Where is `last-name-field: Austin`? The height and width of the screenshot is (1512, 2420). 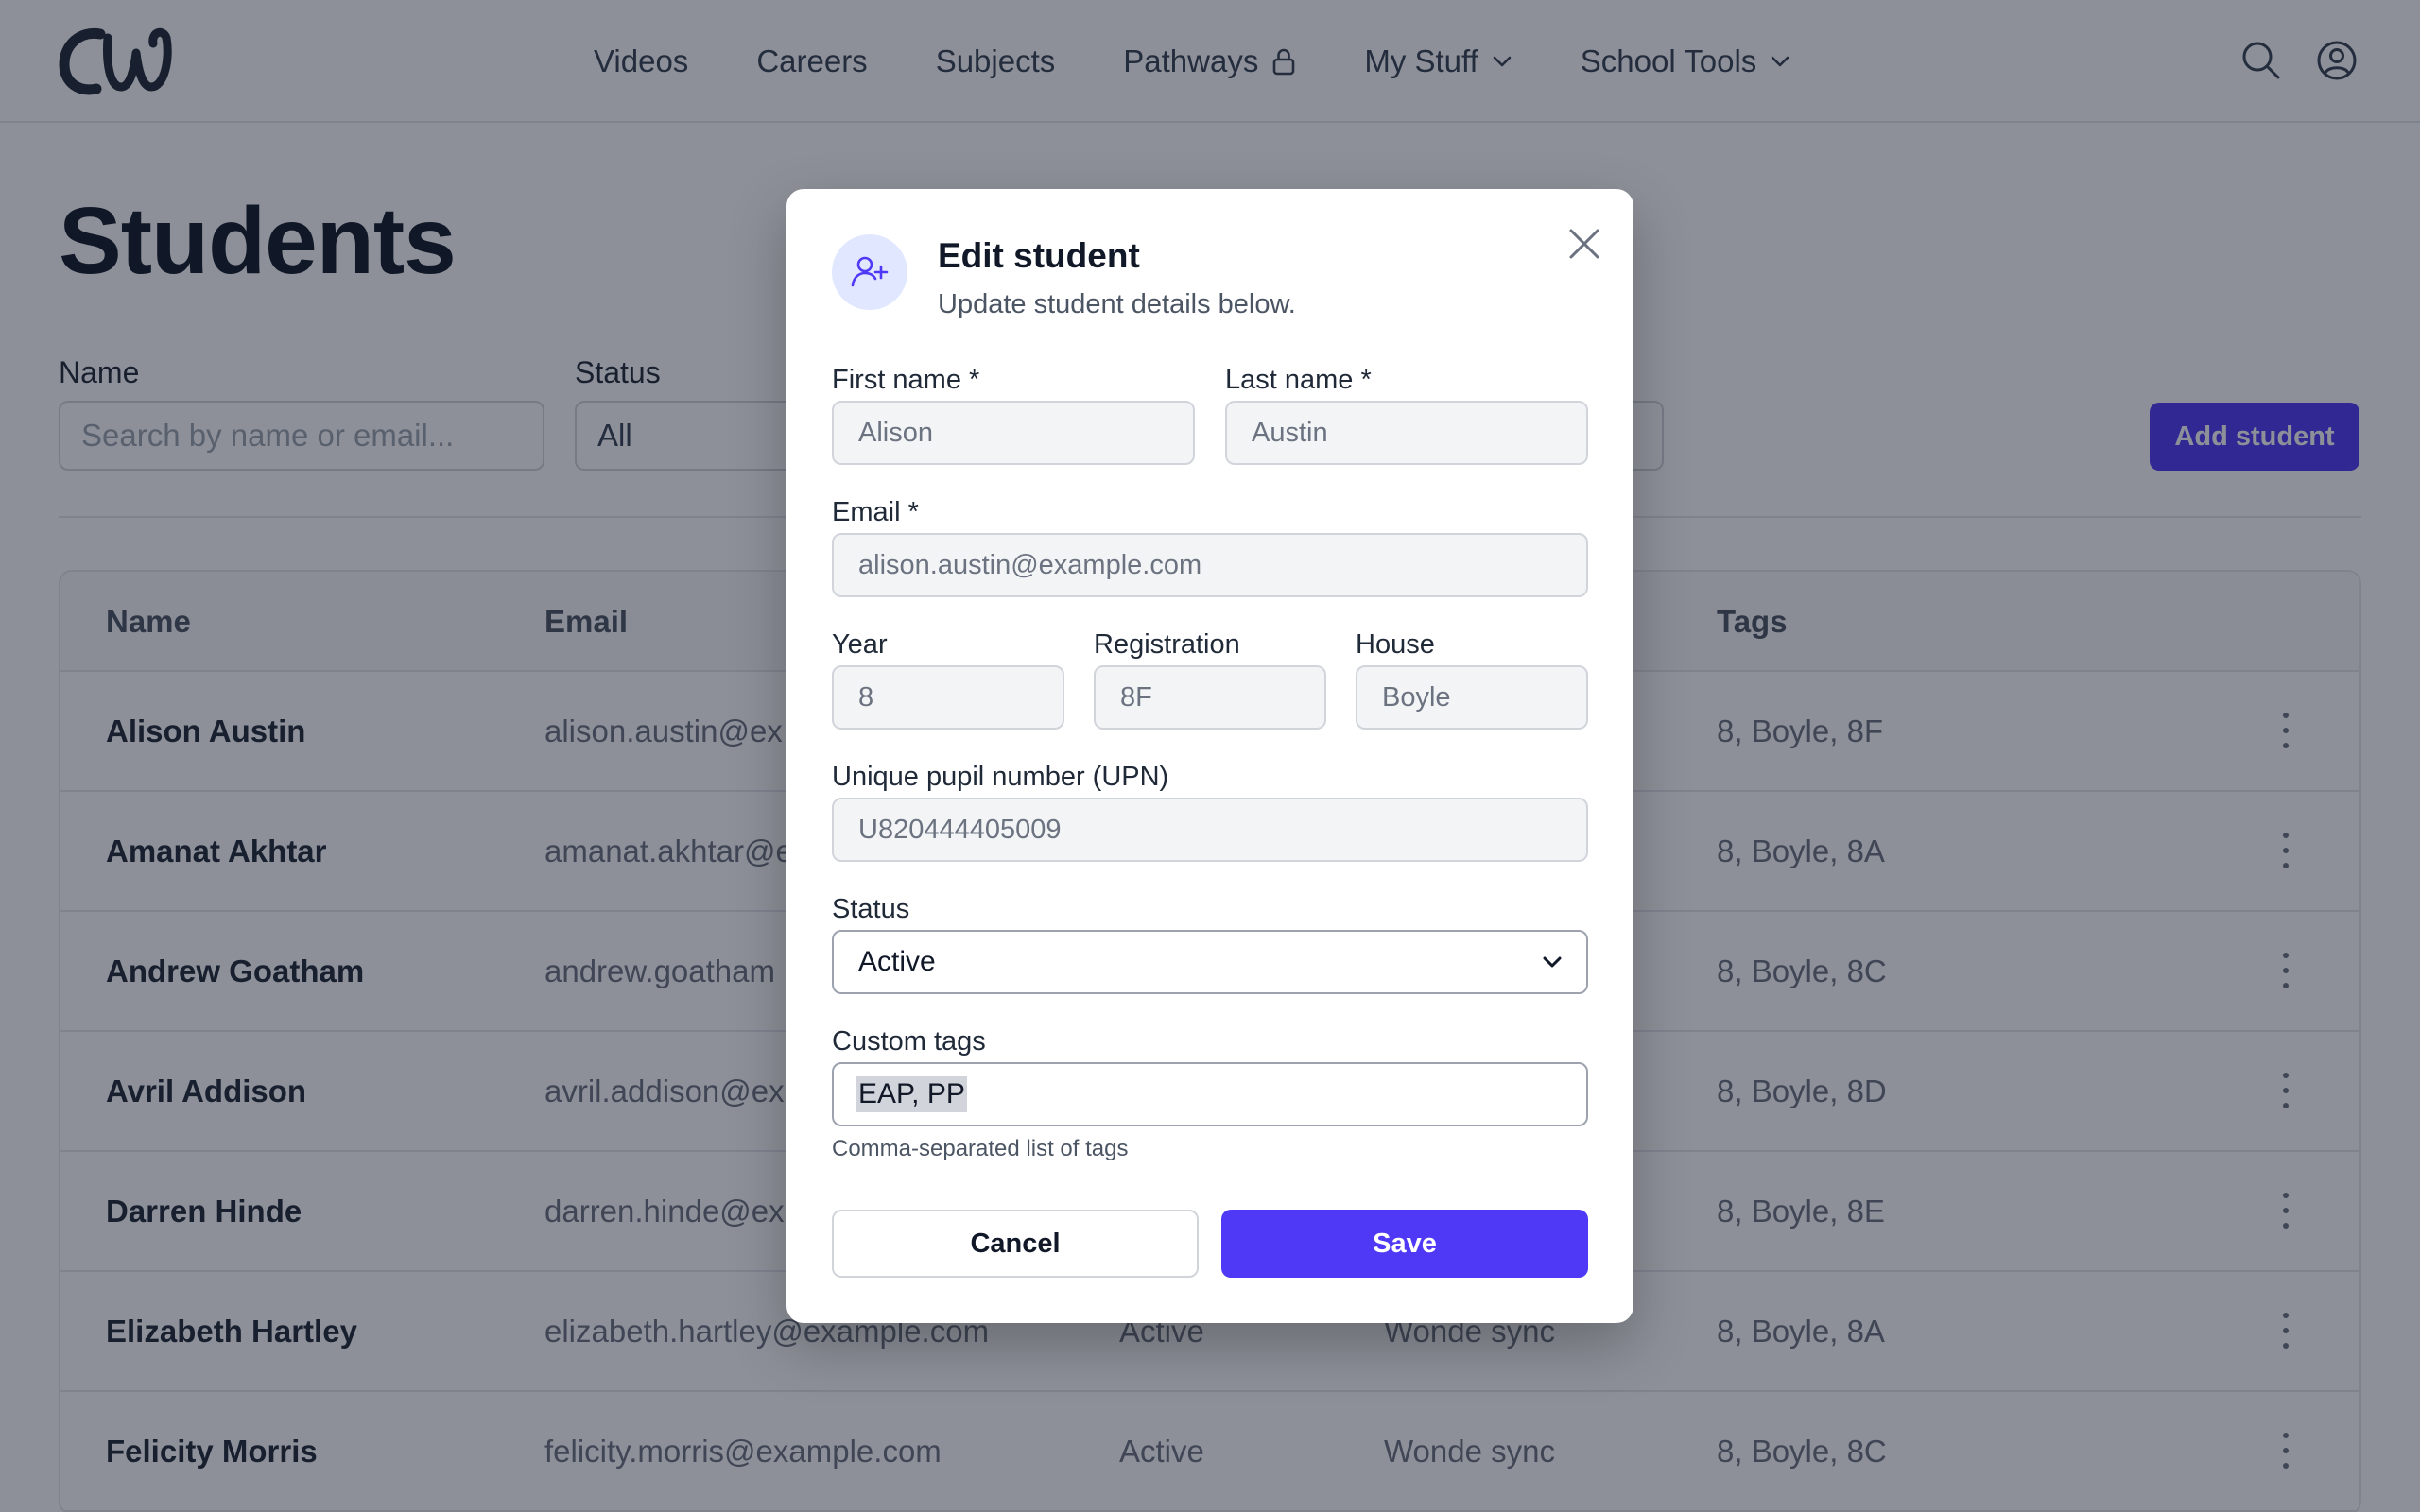 last-name-field: Austin is located at coordinates (1406, 433).